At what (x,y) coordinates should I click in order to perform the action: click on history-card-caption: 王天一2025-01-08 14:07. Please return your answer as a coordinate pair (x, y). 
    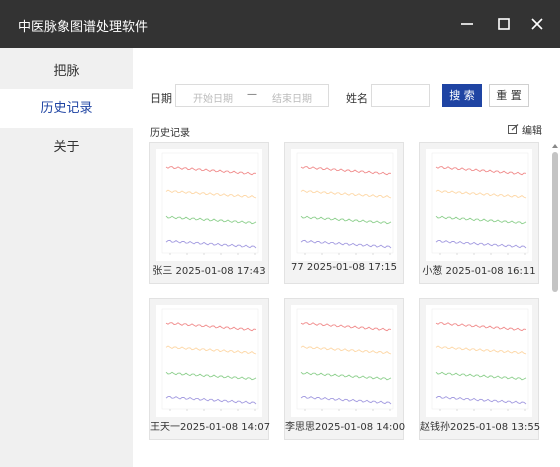
    Looking at the image, I should click on (210, 427).